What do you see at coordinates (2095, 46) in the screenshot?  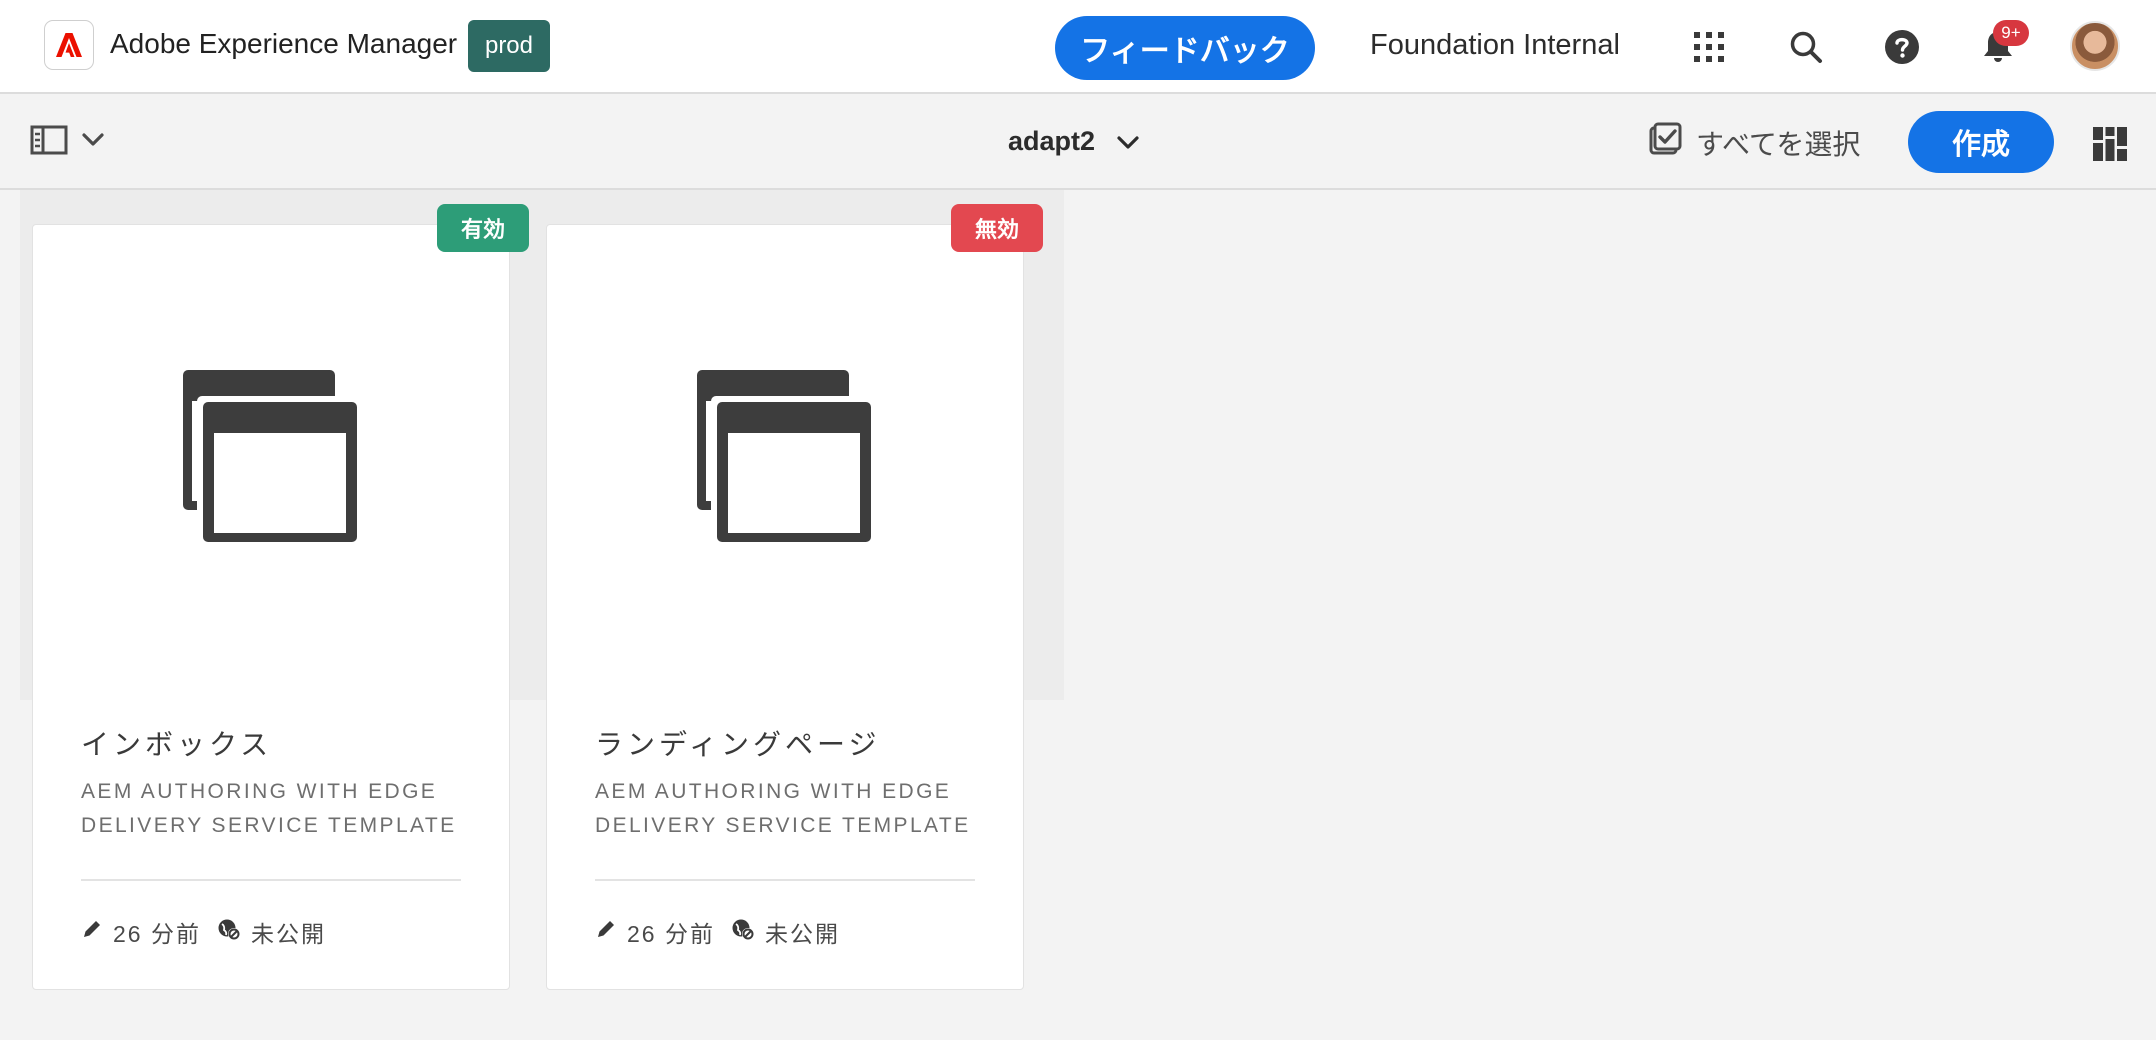 I see `user-avatar` at bounding box center [2095, 46].